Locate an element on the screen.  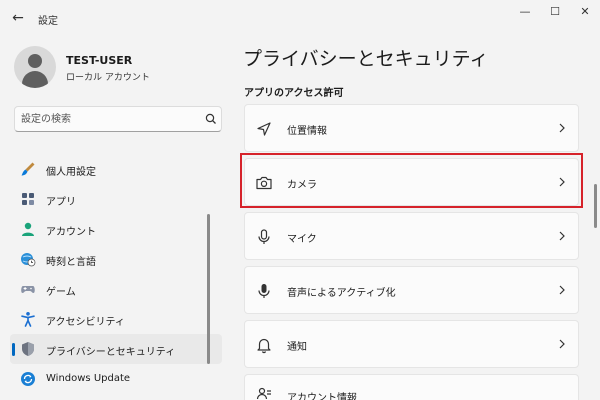
back-button: ← is located at coordinates (18, 18).